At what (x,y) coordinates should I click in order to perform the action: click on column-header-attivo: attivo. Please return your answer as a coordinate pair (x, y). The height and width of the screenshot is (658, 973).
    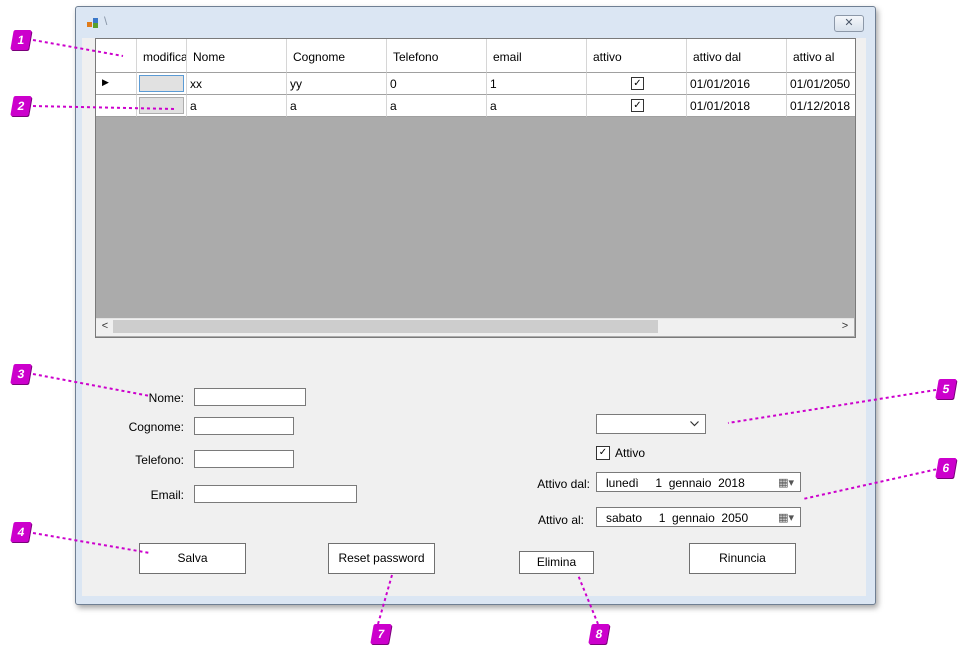
    Looking at the image, I should click on (637, 56).